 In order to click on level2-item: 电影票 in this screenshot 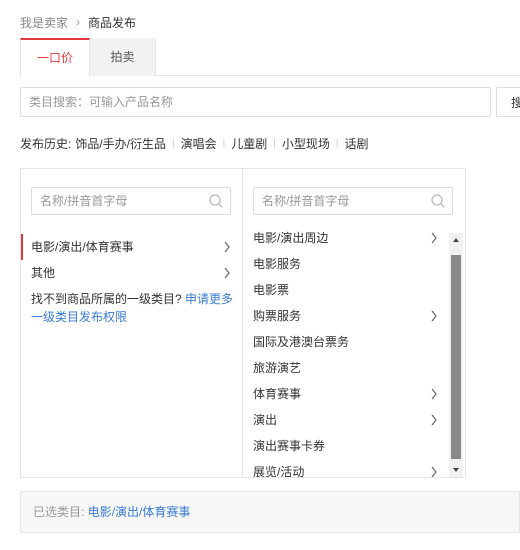, I will do `click(343, 290)`.